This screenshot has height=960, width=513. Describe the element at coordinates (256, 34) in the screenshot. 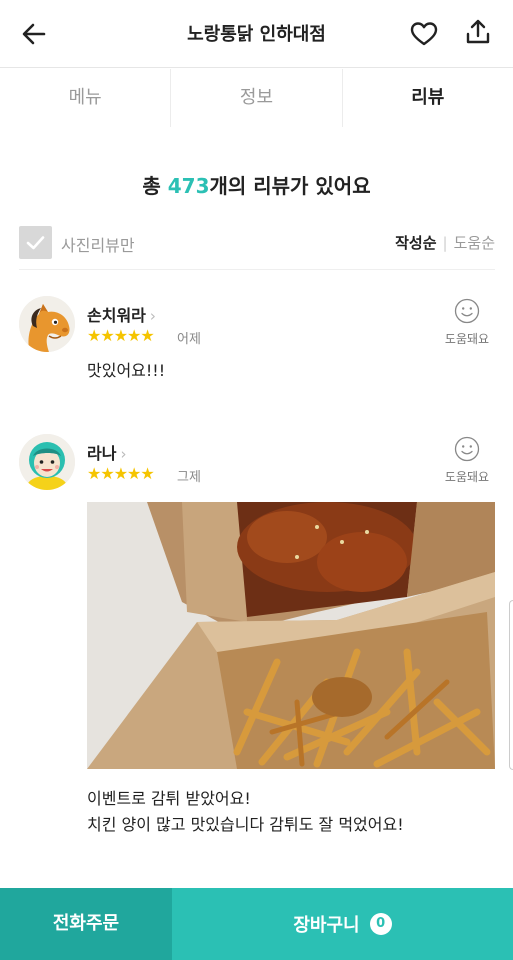

I see `app-header: 노랑통닭 인하대점` at that location.